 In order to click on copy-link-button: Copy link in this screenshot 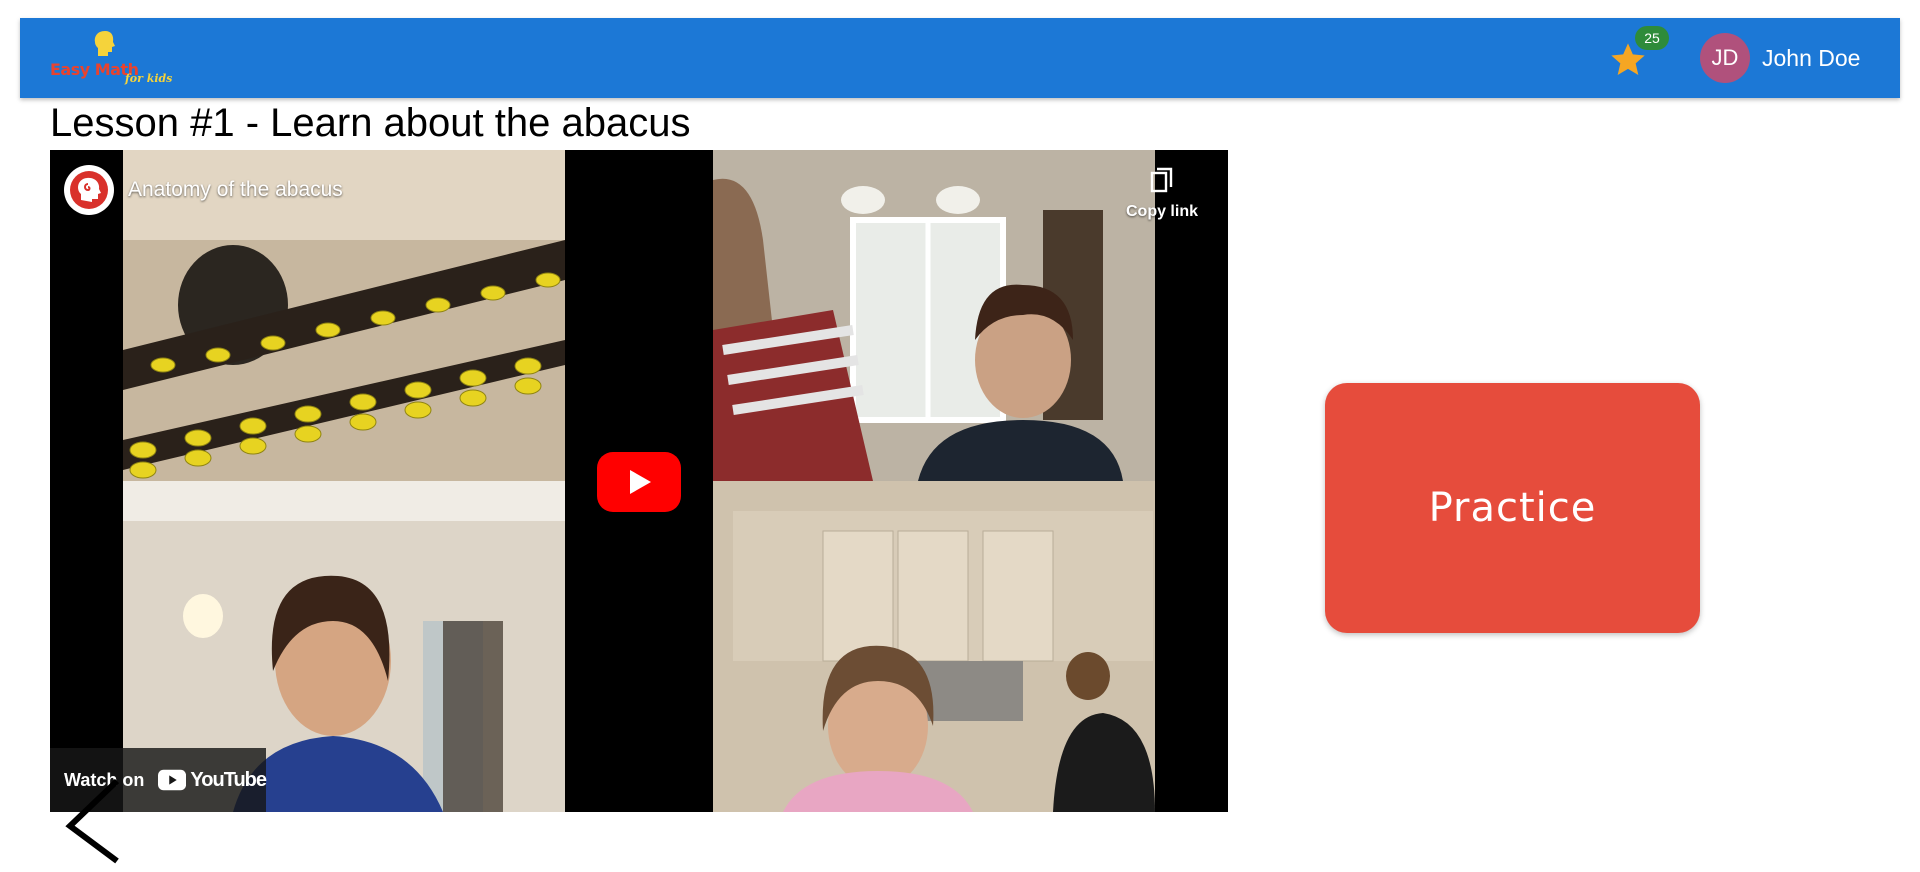, I will do `click(1162, 193)`.